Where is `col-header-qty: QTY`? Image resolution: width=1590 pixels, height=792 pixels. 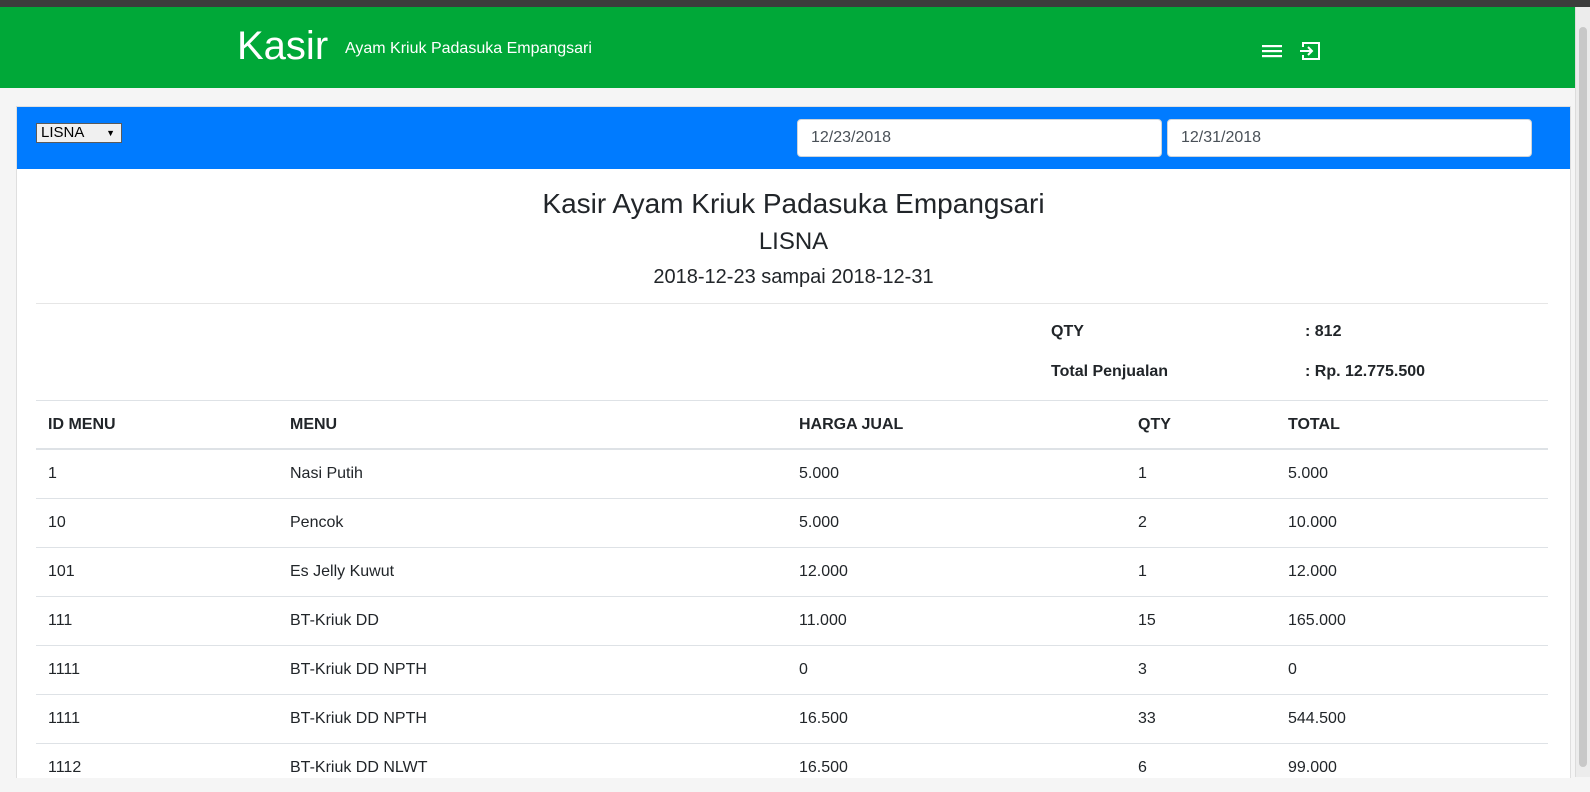
col-header-qty: QTY is located at coordinates (1201, 425).